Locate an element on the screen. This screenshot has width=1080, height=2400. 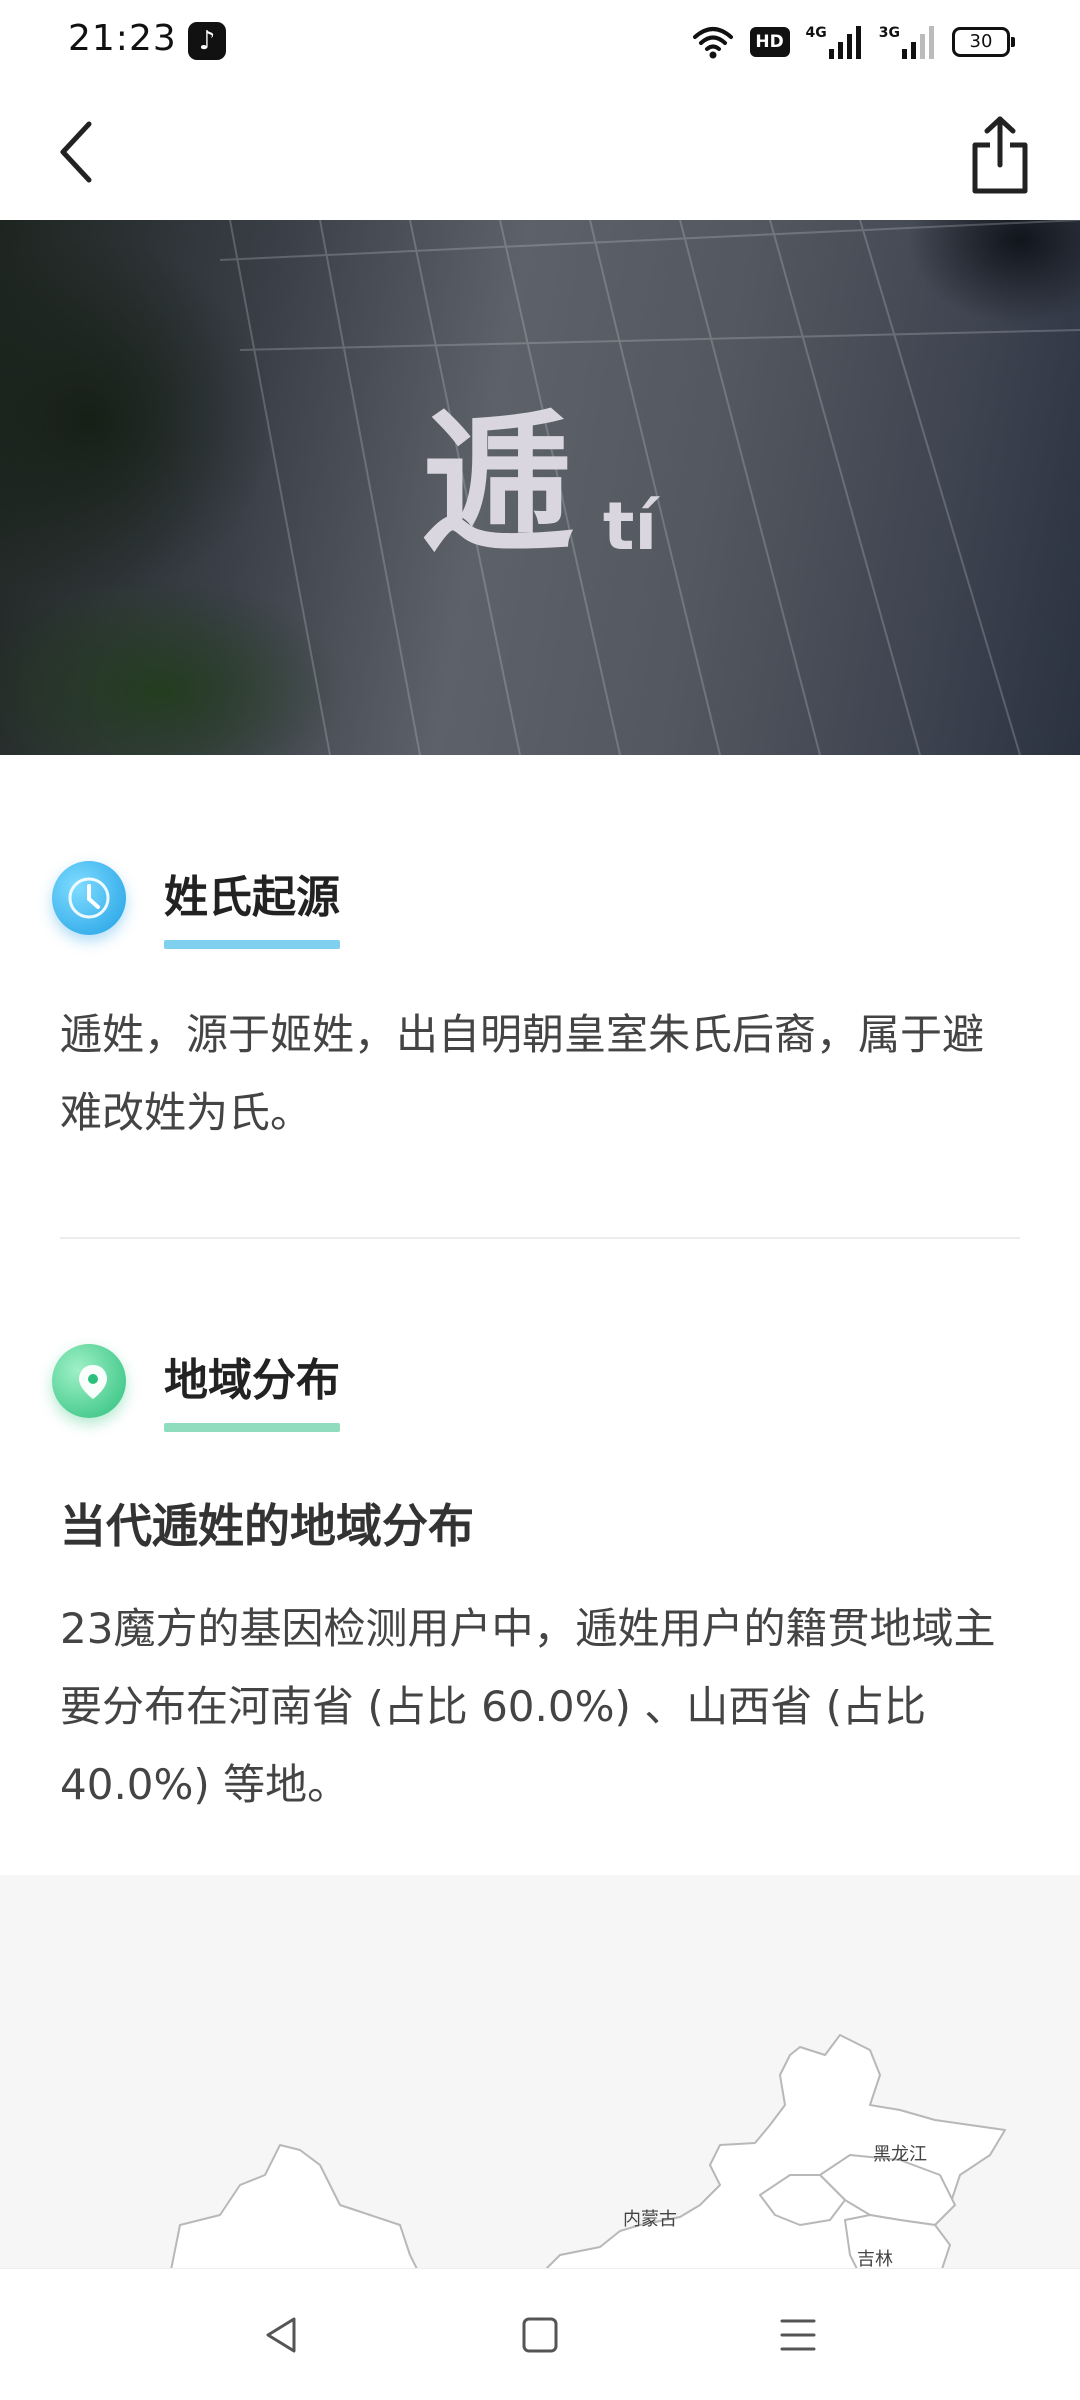
back-button is located at coordinates (75, 152).